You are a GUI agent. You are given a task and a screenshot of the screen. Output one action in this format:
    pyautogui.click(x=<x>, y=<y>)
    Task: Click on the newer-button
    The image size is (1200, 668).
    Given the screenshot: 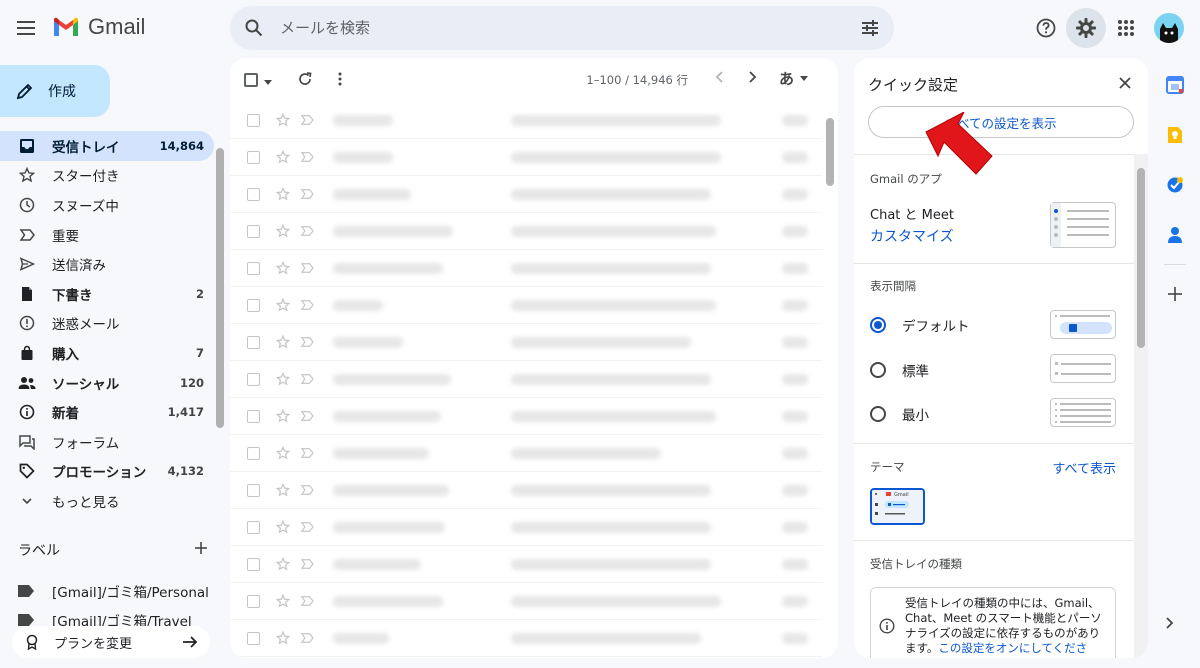 What is the action you would take?
    pyautogui.click(x=720, y=78)
    